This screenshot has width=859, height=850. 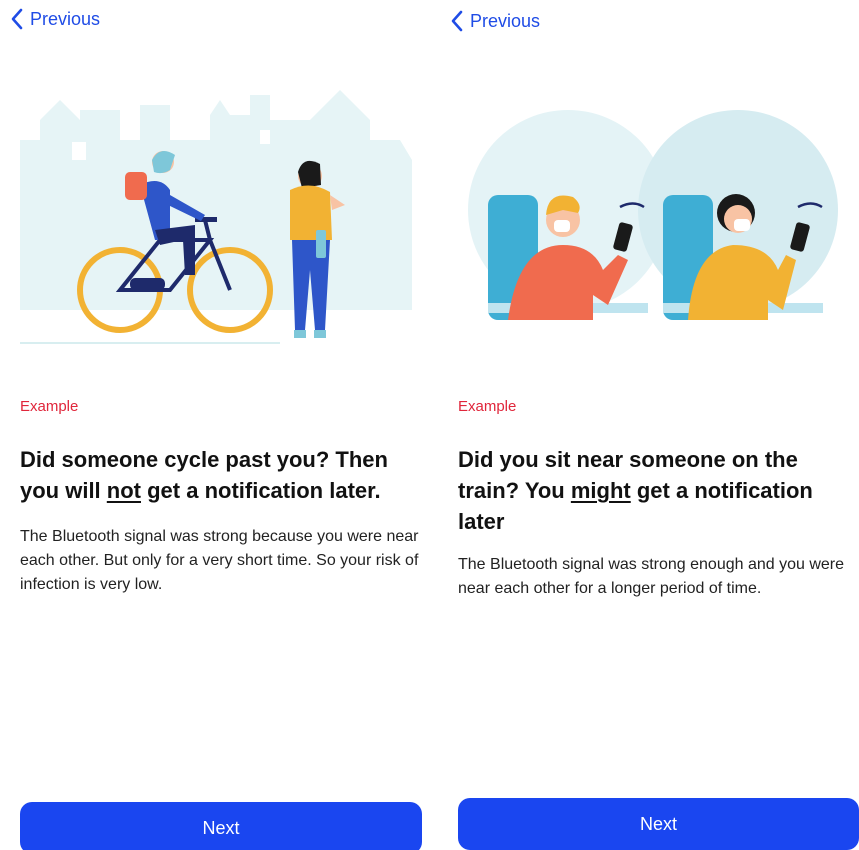 I want to click on title-part-2: get a notification later., so click(x=261, y=490).